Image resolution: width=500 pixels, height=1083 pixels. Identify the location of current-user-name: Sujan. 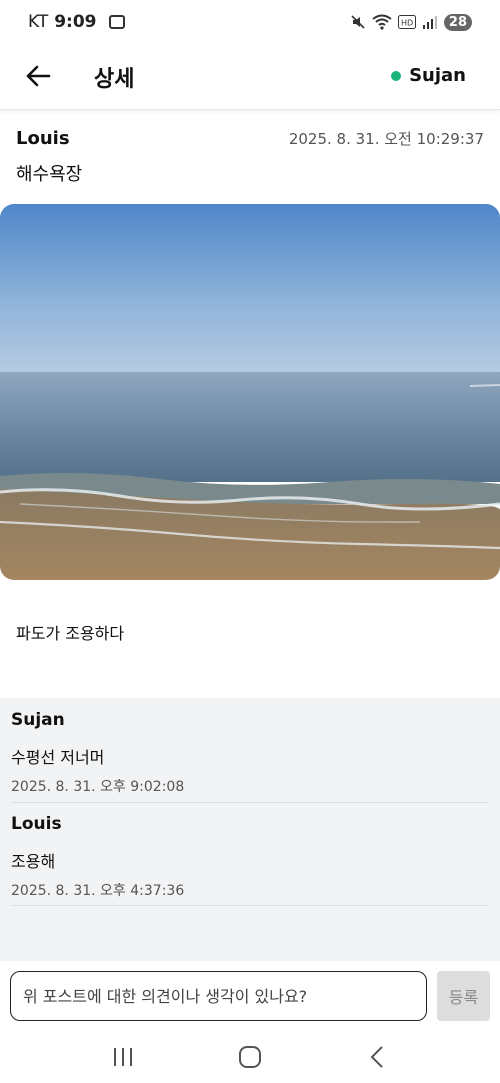
(437, 75).